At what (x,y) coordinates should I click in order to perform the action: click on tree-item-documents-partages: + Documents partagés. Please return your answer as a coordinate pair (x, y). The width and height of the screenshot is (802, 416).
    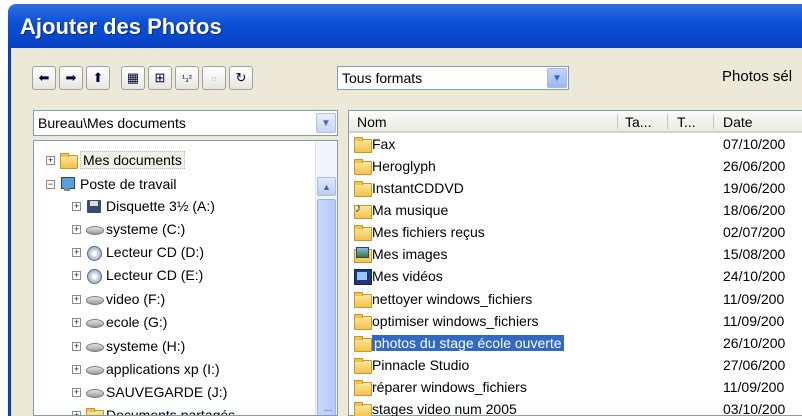
    Looking at the image, I should click on (154, 410).